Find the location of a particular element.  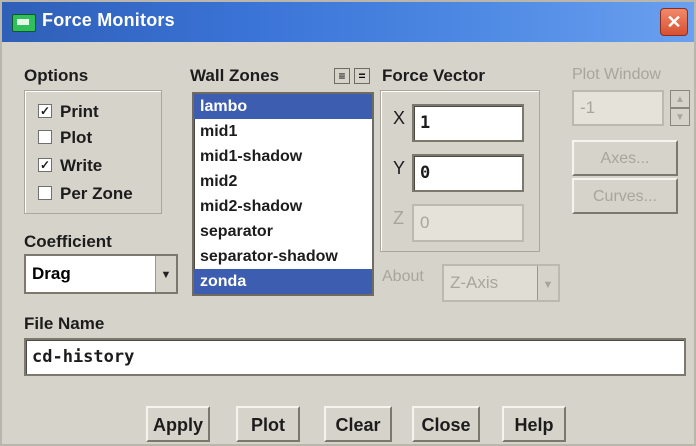

wall-zone-item: separator is located at coordinates (283, 231).